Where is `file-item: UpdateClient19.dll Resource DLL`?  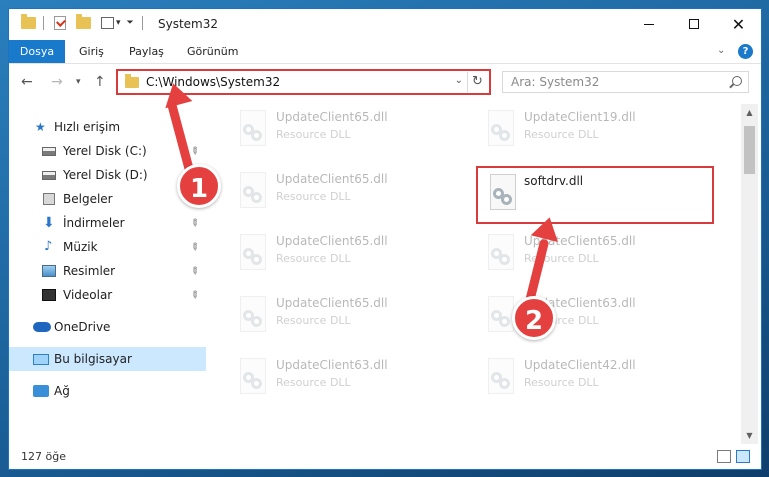
file-item: UpdateClient19.dll Resource DLL is located at coordinates (591, 130).